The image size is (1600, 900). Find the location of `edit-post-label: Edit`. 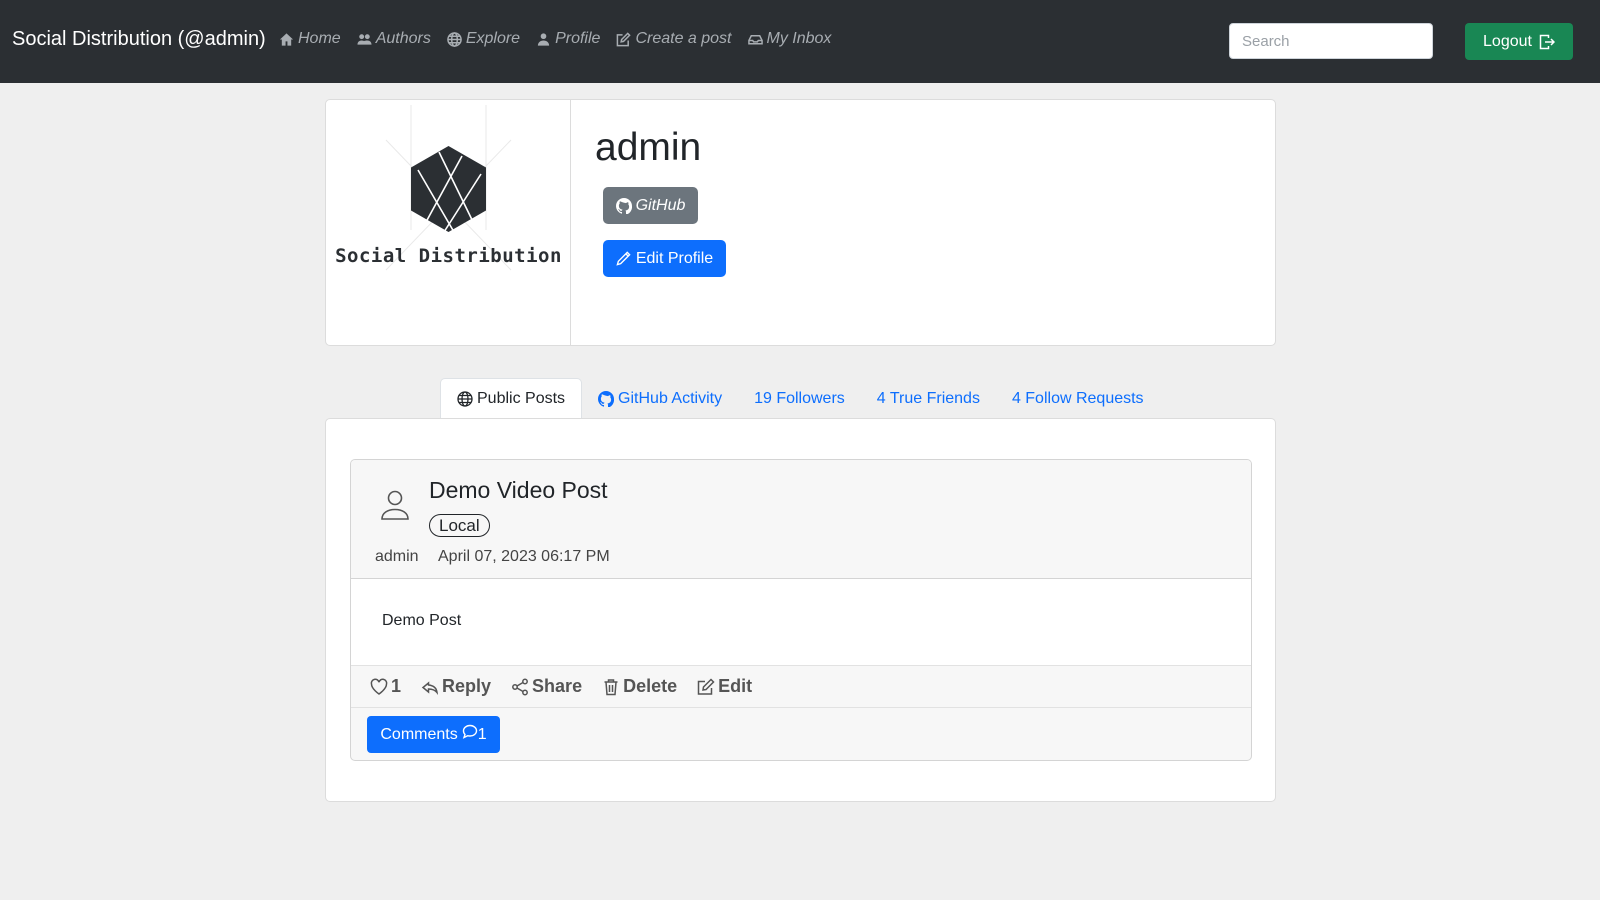

edit-post-label: Edit is located at coordinates (735, 686).